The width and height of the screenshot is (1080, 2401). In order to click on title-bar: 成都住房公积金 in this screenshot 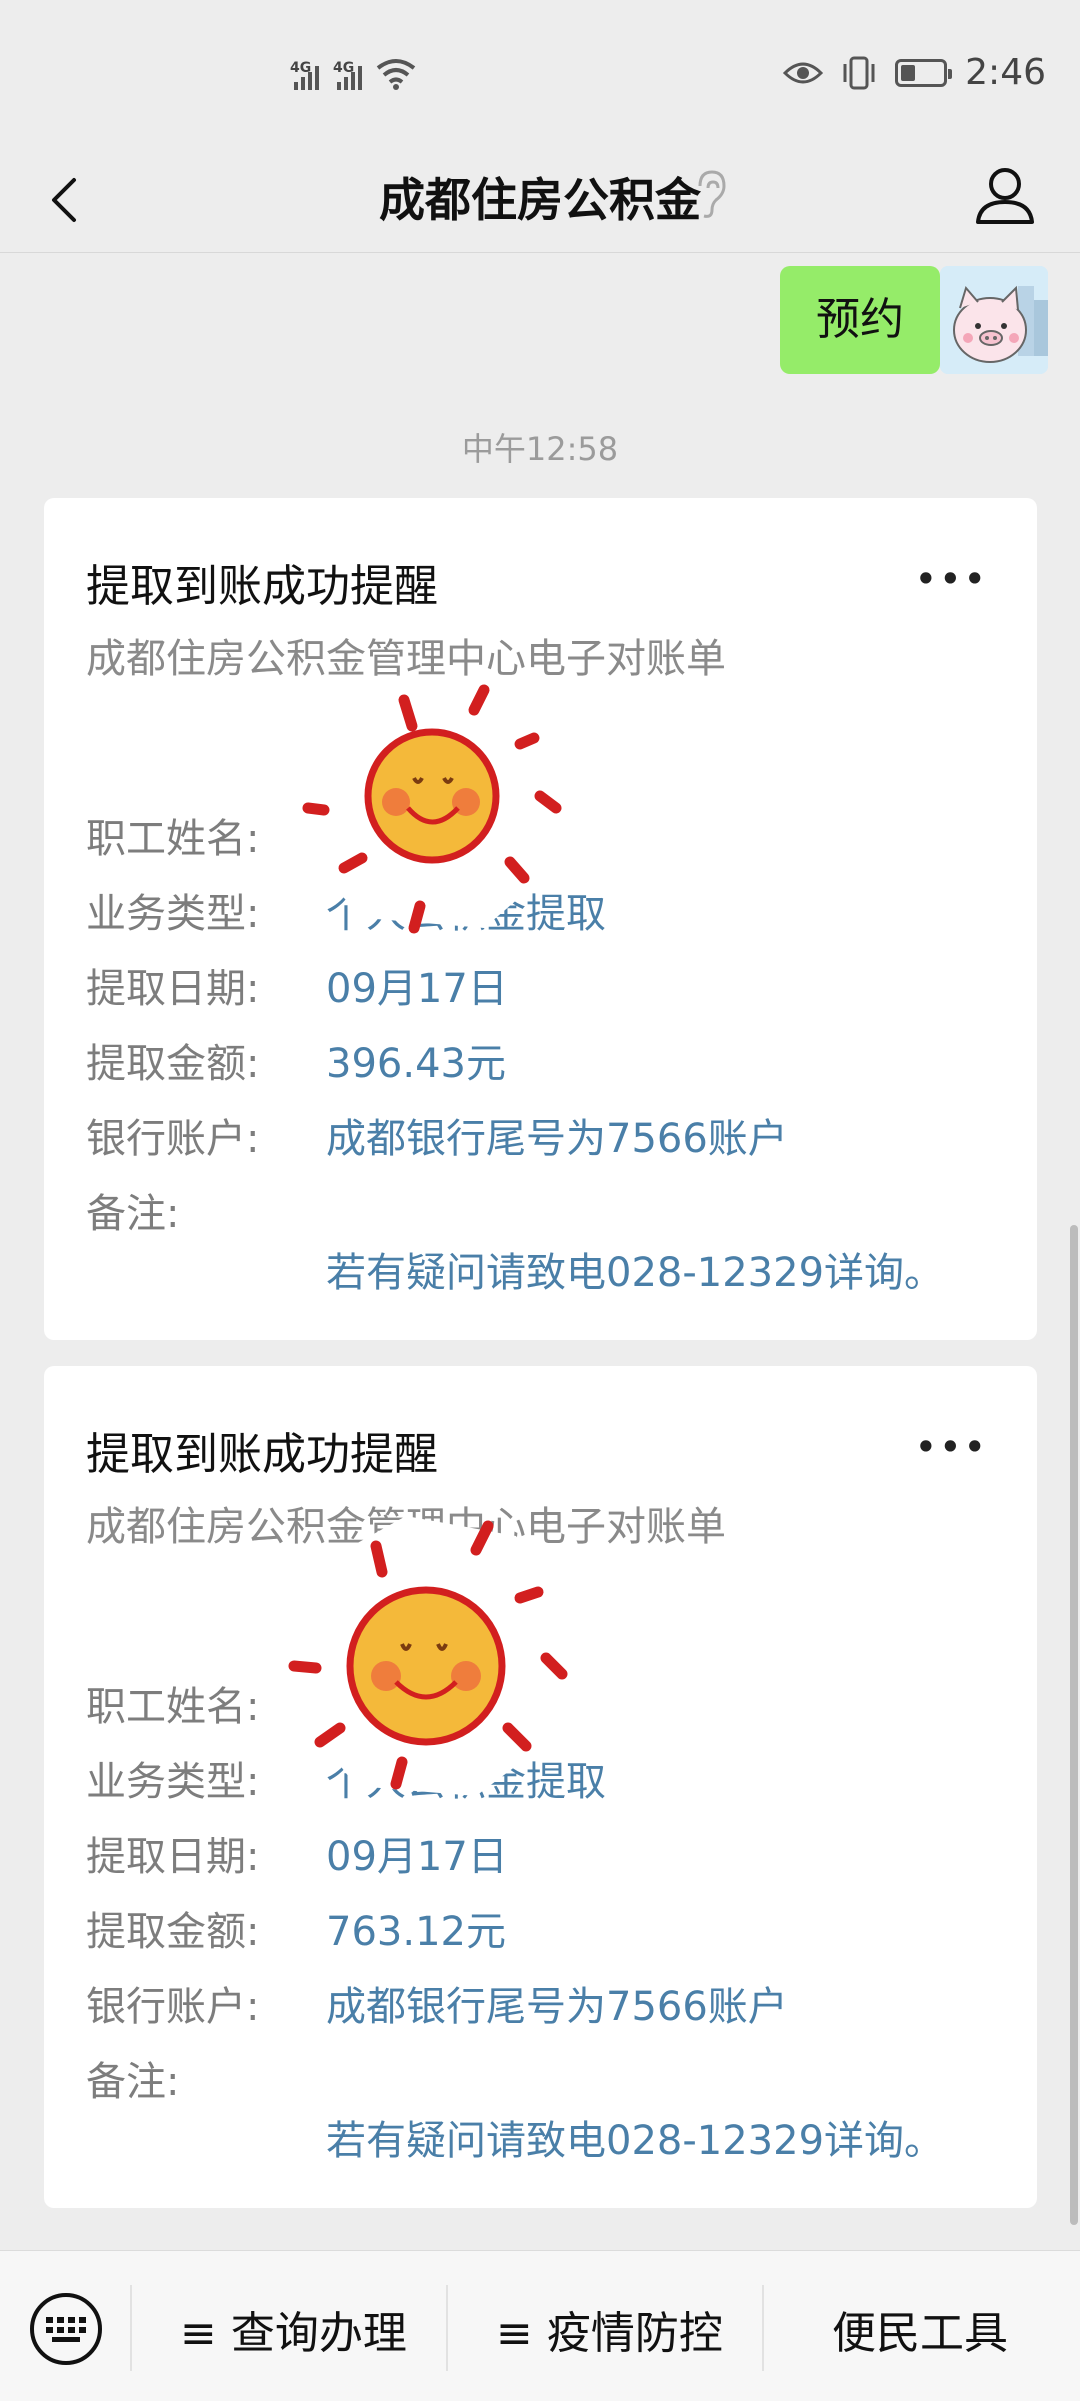, I will do `click(540, 201)`.